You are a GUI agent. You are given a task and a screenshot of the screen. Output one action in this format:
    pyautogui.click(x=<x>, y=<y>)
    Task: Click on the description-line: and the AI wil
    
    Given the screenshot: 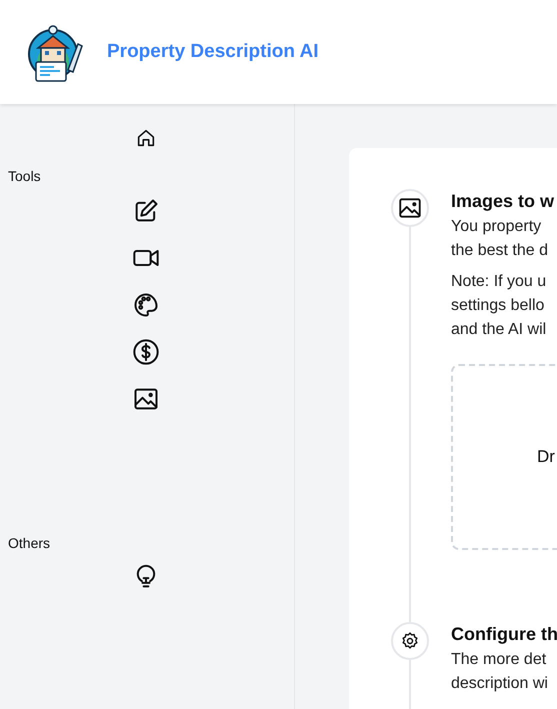 What is the action you would take?
    pyautogui.click(x=499, y=330)
    